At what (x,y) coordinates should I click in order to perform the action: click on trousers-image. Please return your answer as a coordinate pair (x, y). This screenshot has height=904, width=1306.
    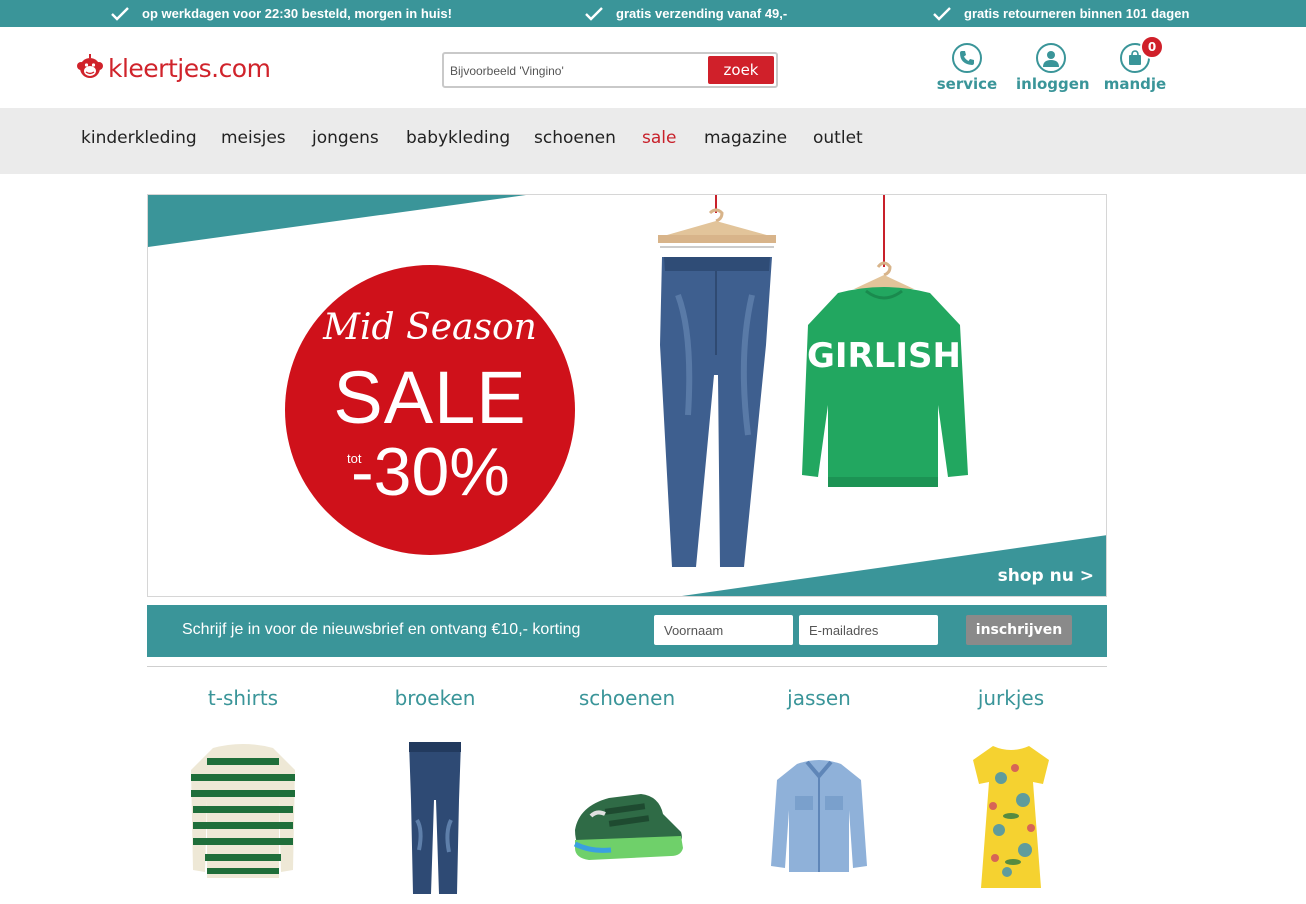
    Looking at the image, I should click on (435, 818).